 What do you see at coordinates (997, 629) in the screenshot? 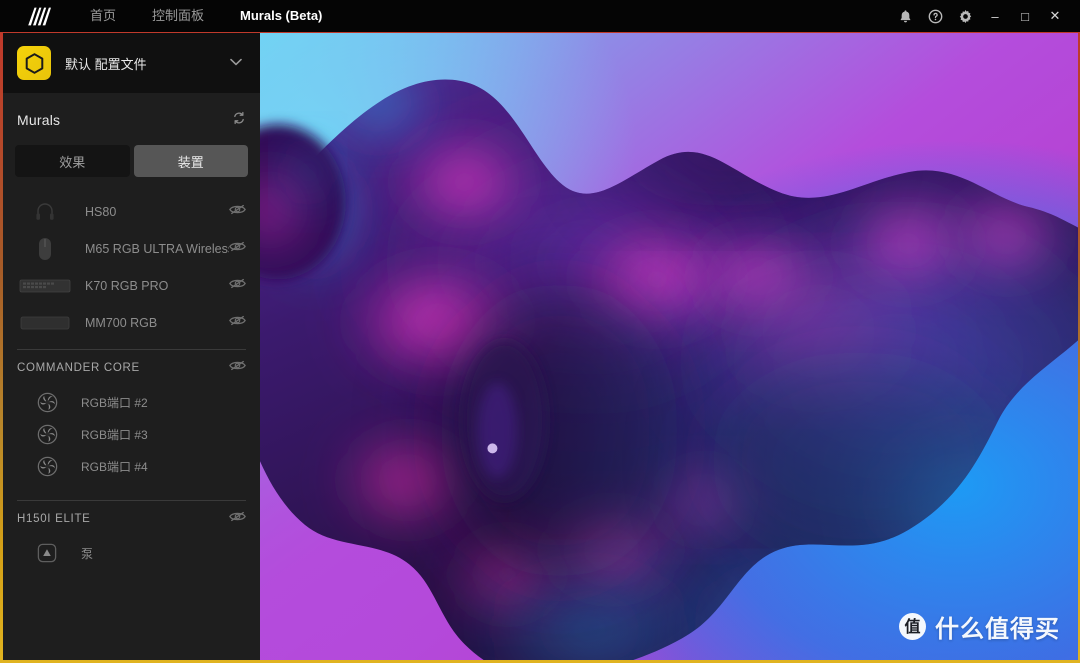
I see `watermark-text: 什么值得买` at bounding box center [997, 629].